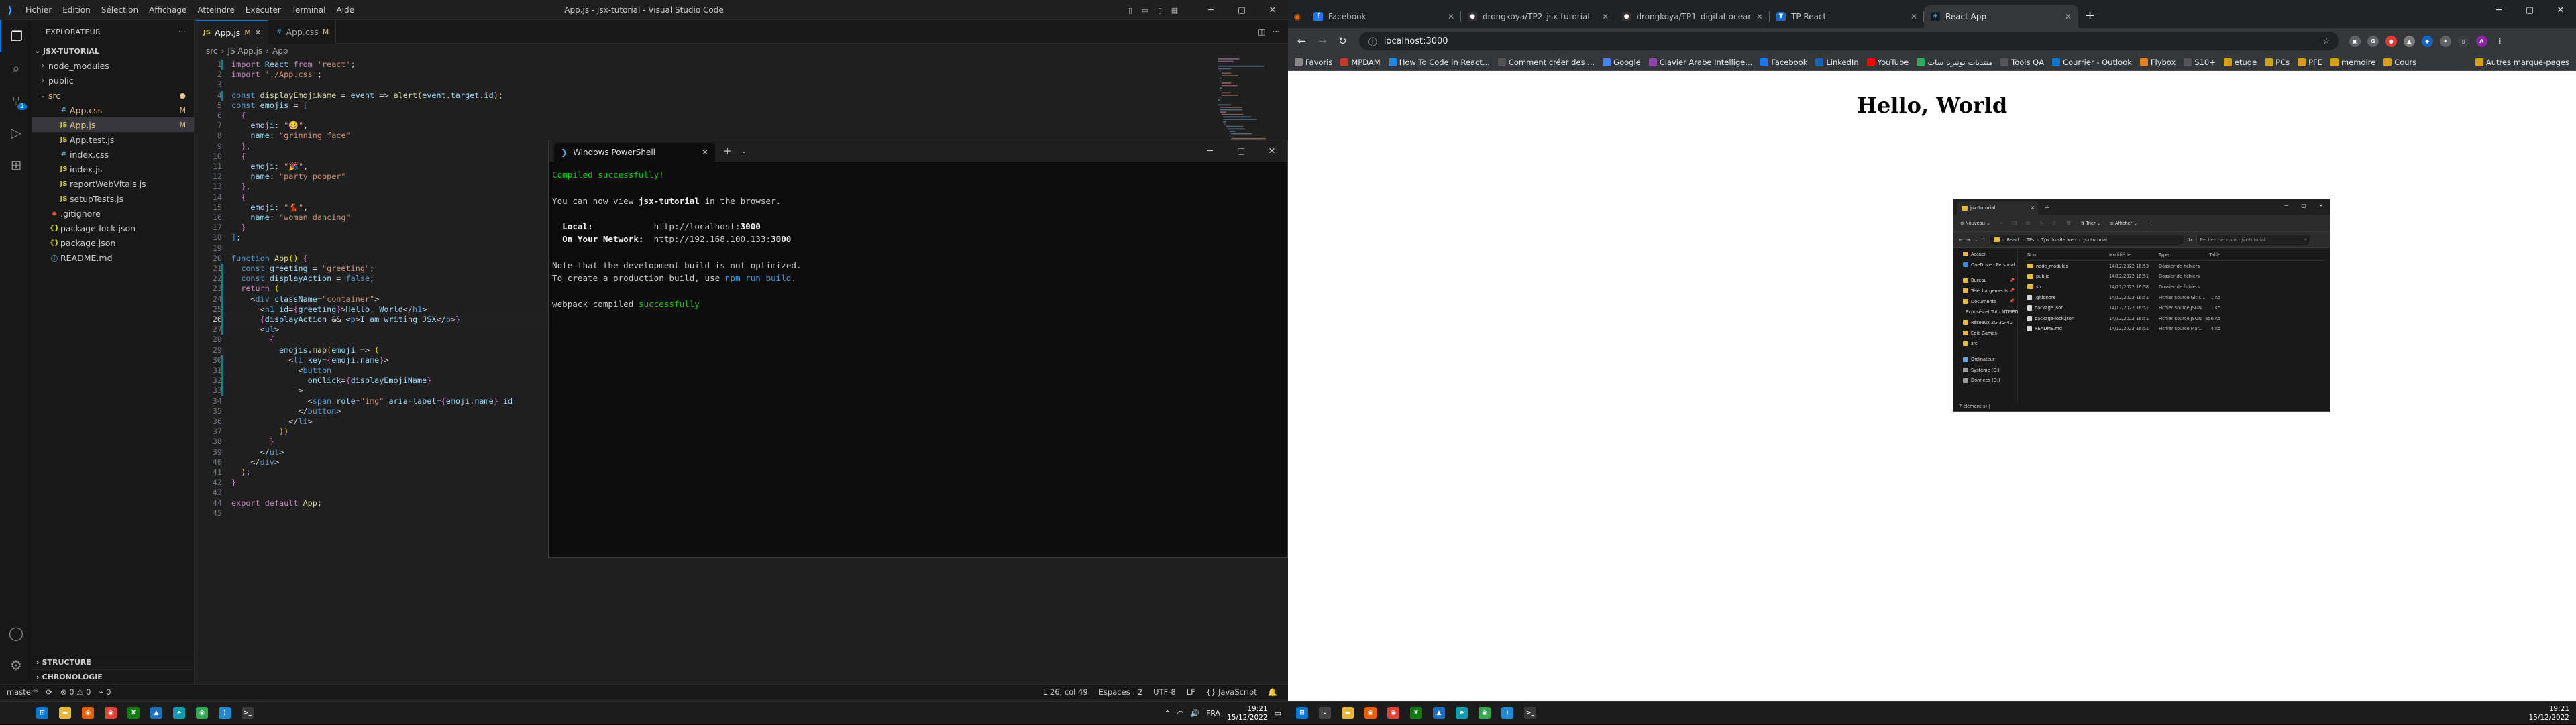 The width and height of the screenshot is (2576, 725). Describe the element at coordinates (76, 10) in the screenshot. I see `menu-item: Edition` at that location.